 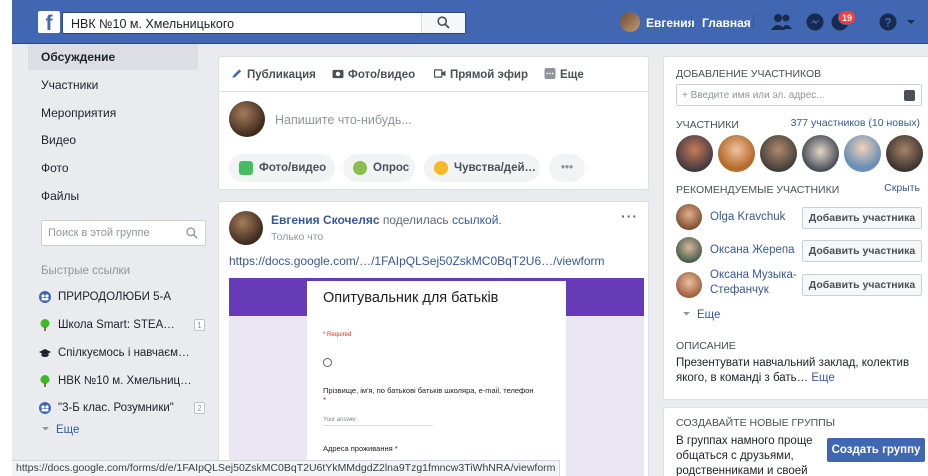 I want to click on members-title: Участники, so click(x=707, y=125).